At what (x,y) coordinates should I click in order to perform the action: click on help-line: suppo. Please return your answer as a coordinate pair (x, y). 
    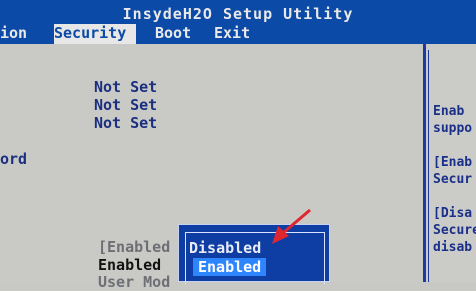
    Looking at the image, I should click on (453, 128).